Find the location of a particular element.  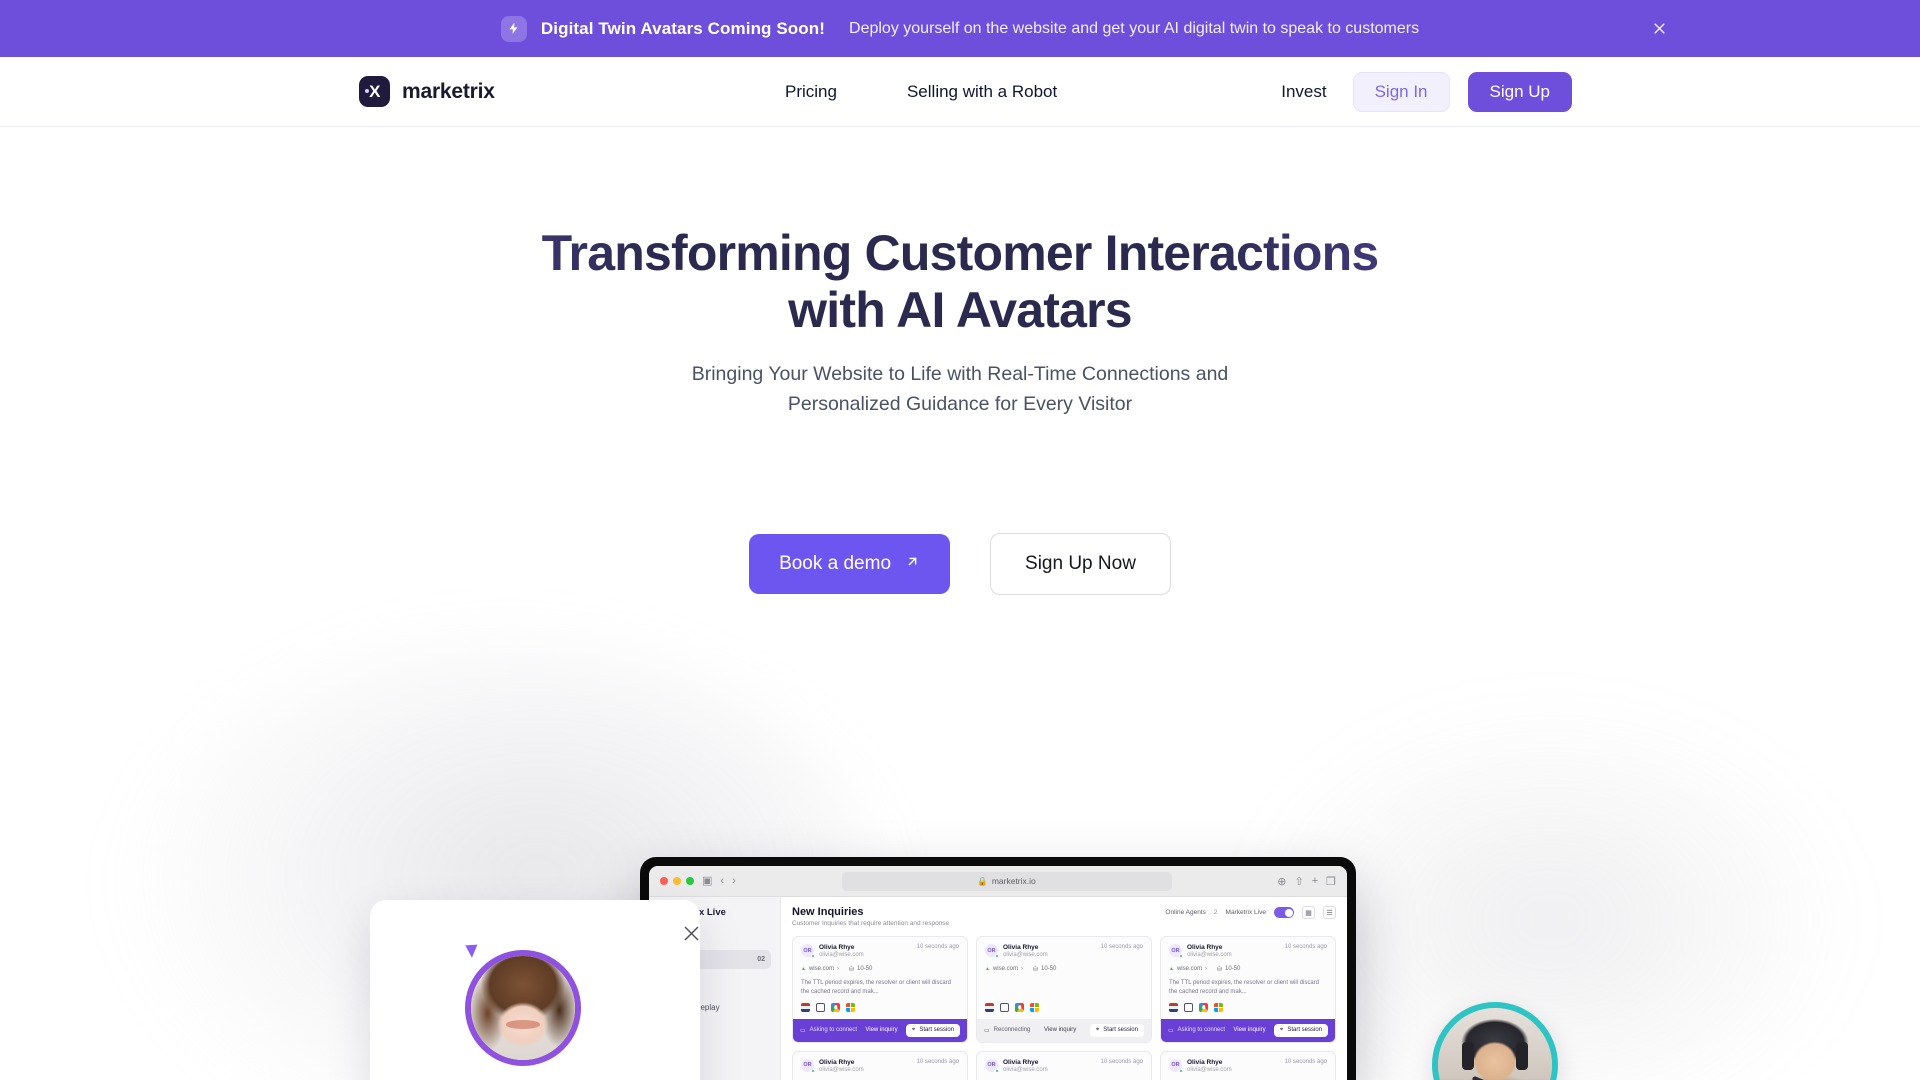

inquiry-card-size: ⛁ 10-50 is located at coordinates (1228, 969).